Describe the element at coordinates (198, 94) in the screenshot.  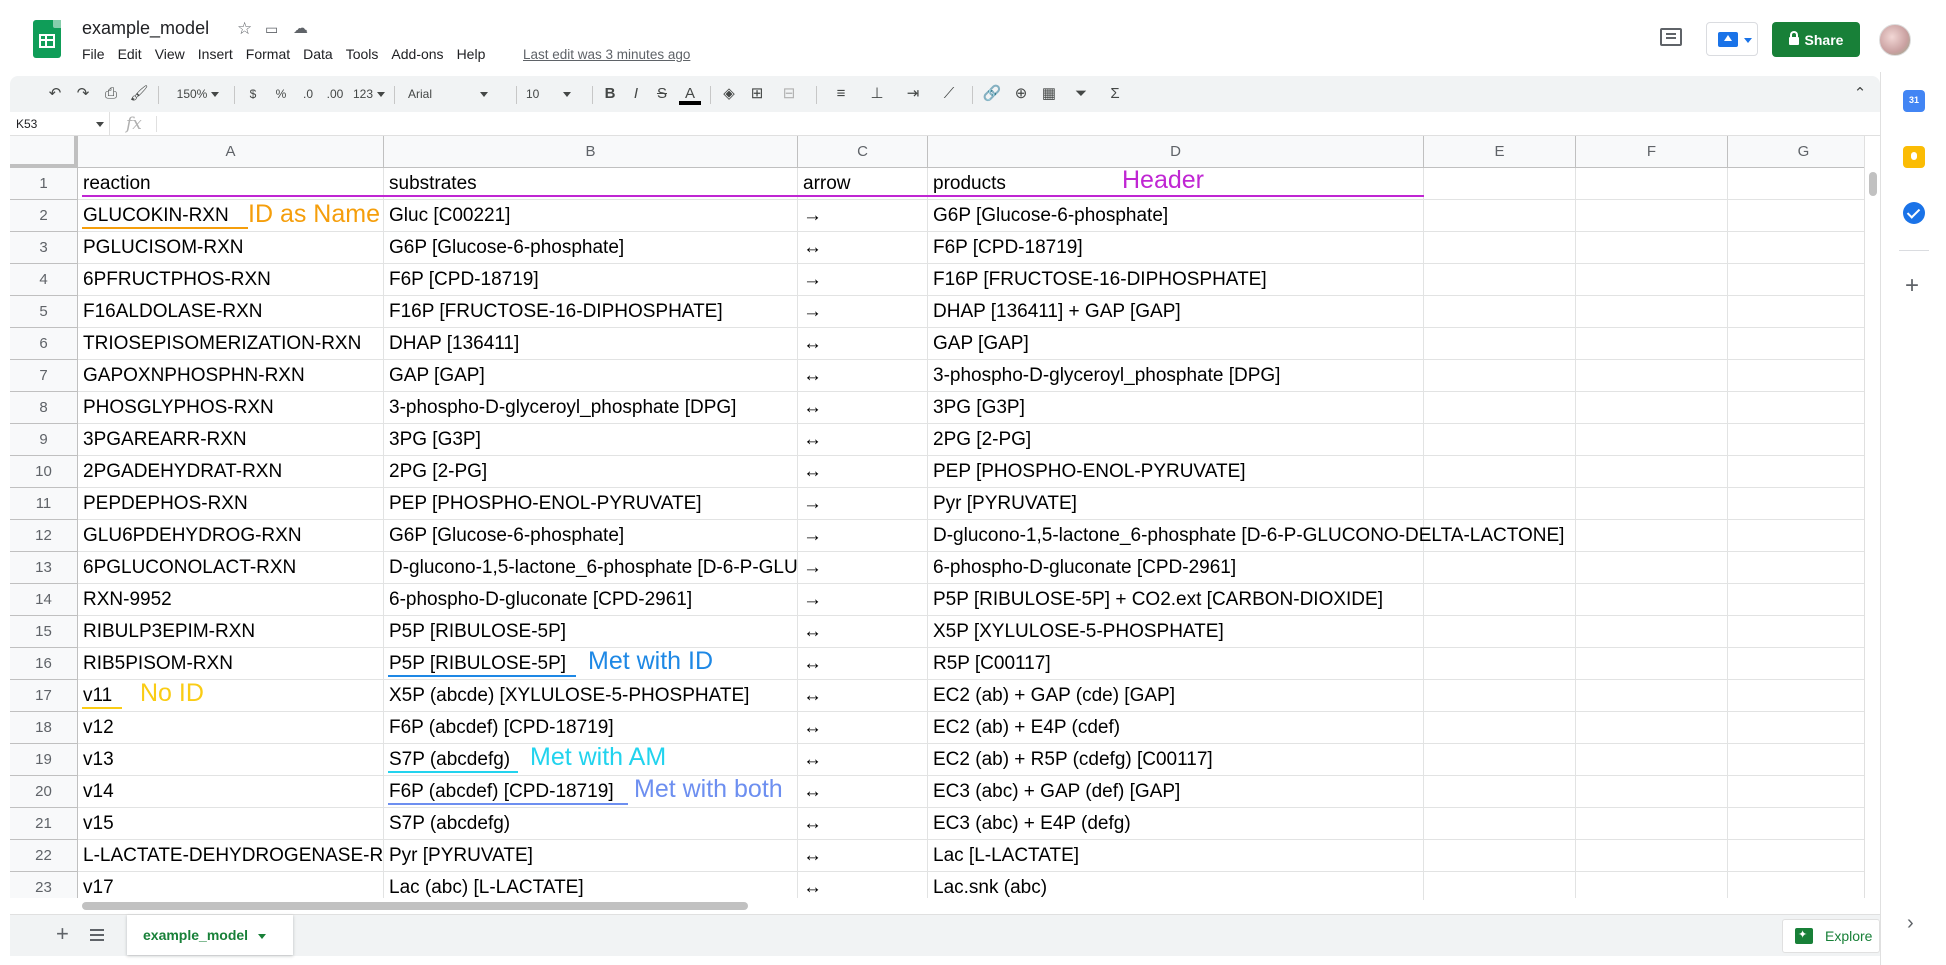
I see `zoom-select: 150%` at that location.